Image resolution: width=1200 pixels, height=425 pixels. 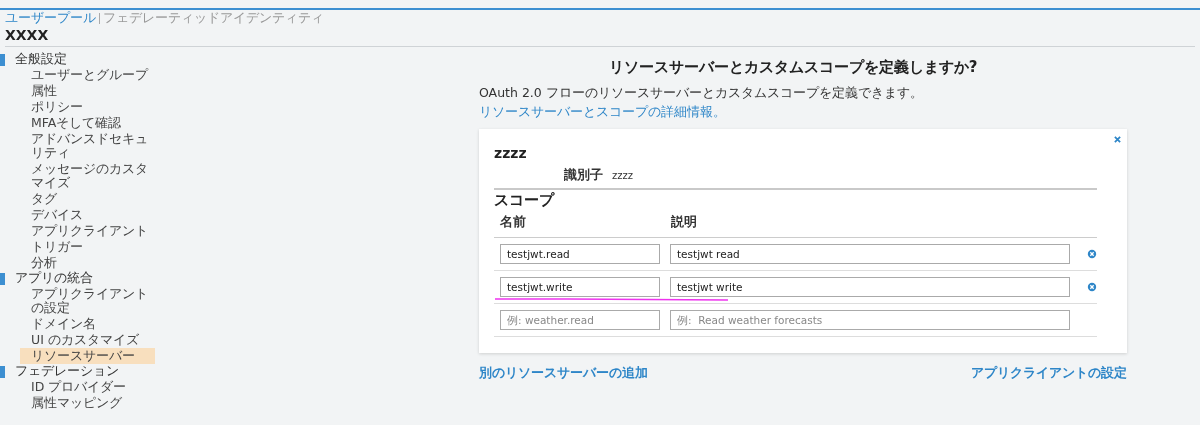 I want to click on sidebar-item: ユーザーとグループ, so click(x=77, y=75).